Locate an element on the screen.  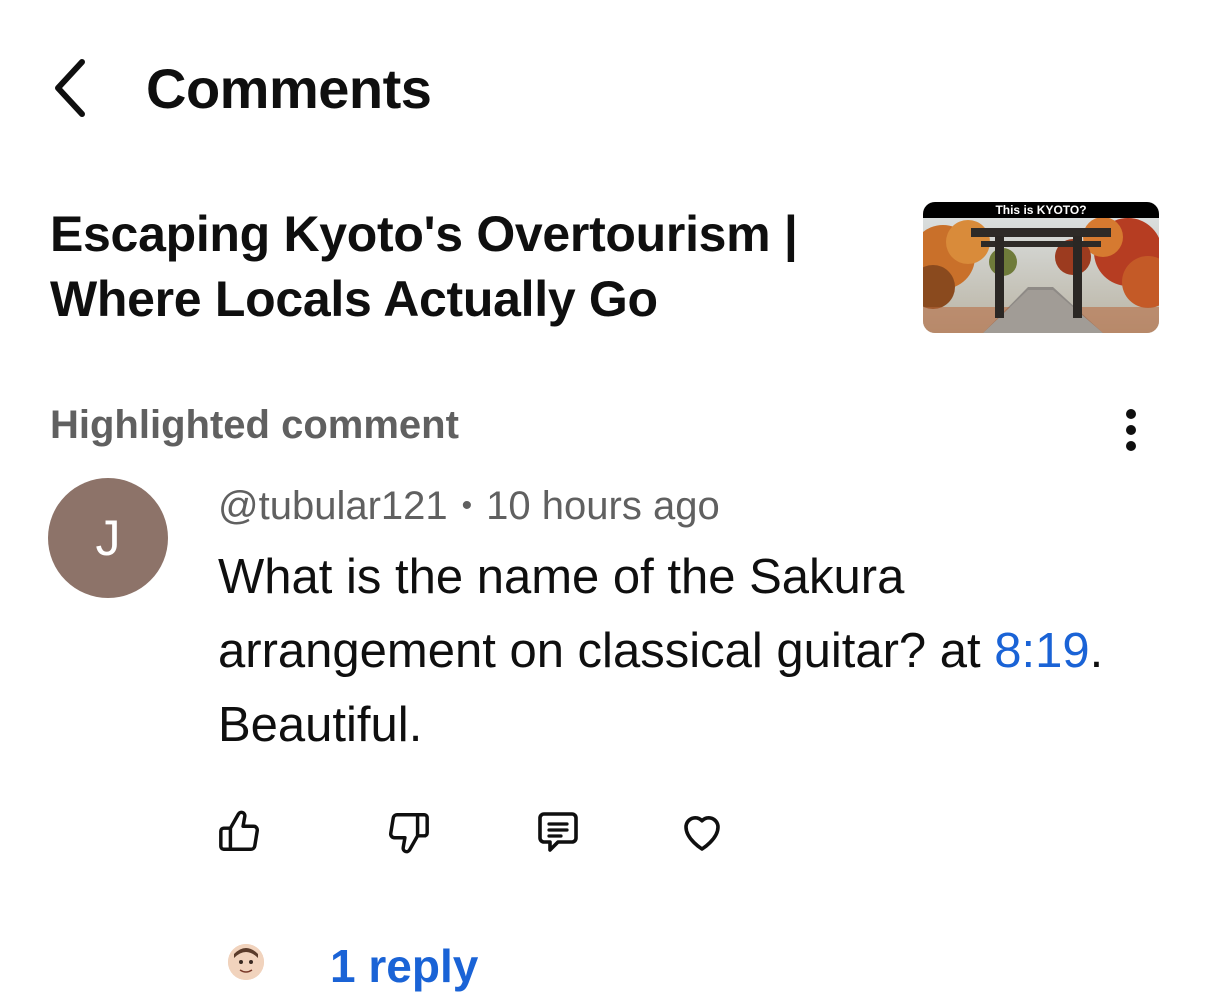
reply-avatar-image is located at coordinates (246, 962).